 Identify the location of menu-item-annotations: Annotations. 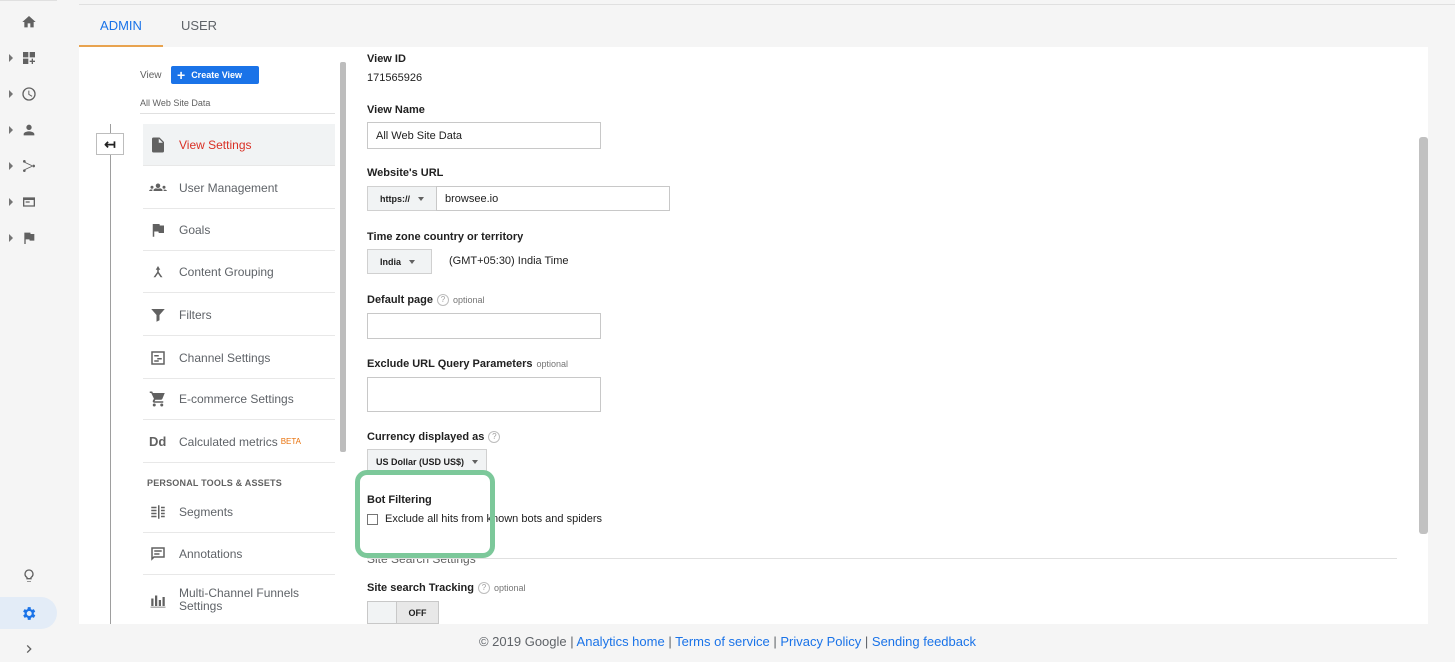
(239, 554).